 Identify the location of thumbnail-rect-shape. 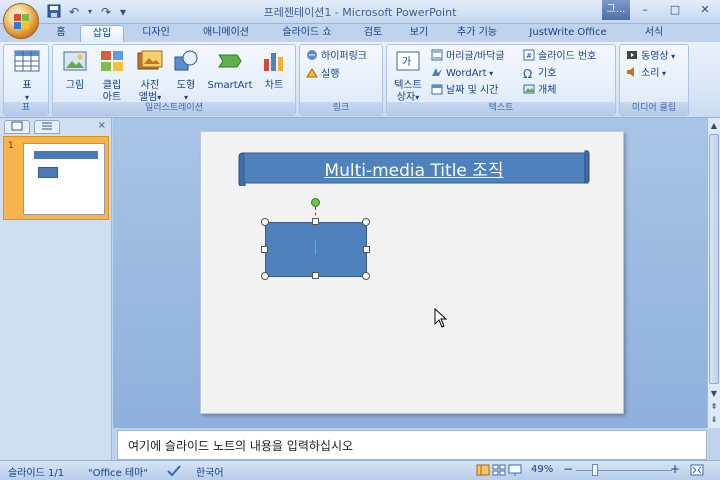
(48, 172).